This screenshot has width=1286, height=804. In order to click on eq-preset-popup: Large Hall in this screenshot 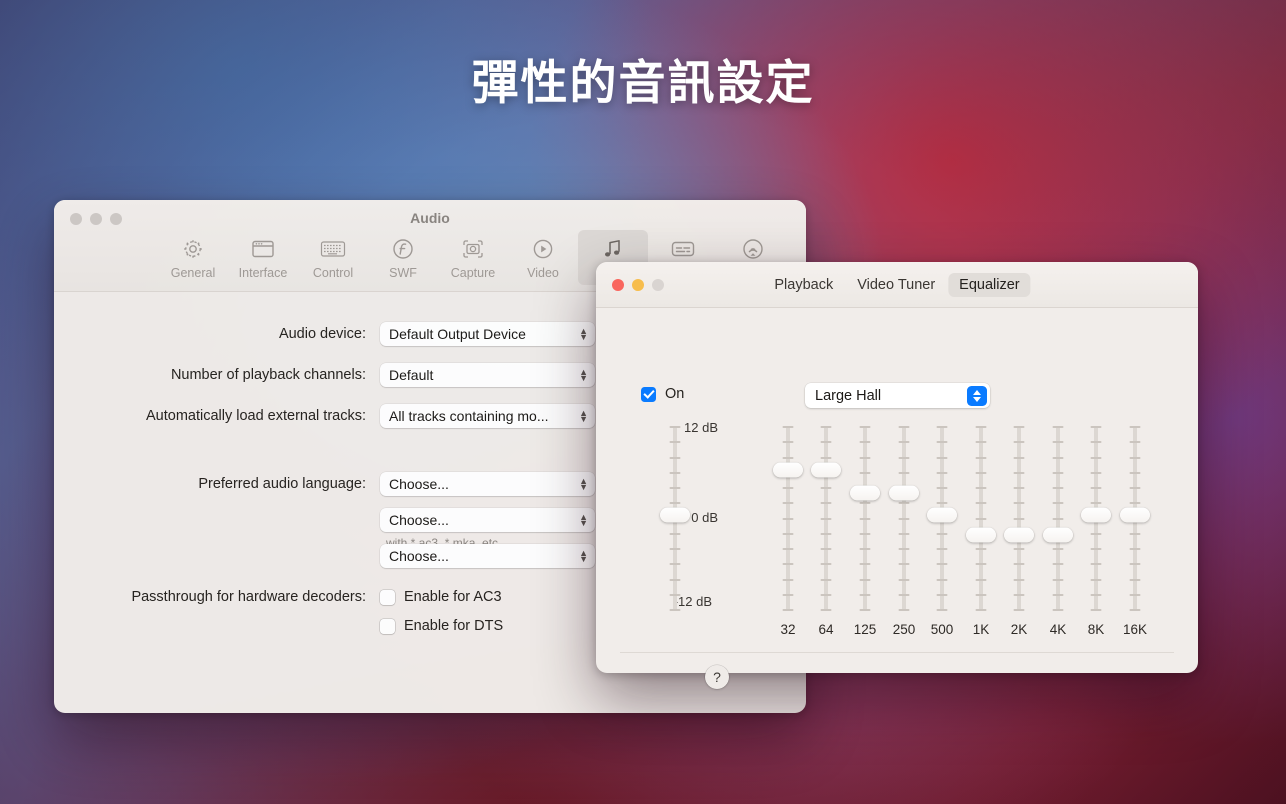, I will do `click(897, 395)`.